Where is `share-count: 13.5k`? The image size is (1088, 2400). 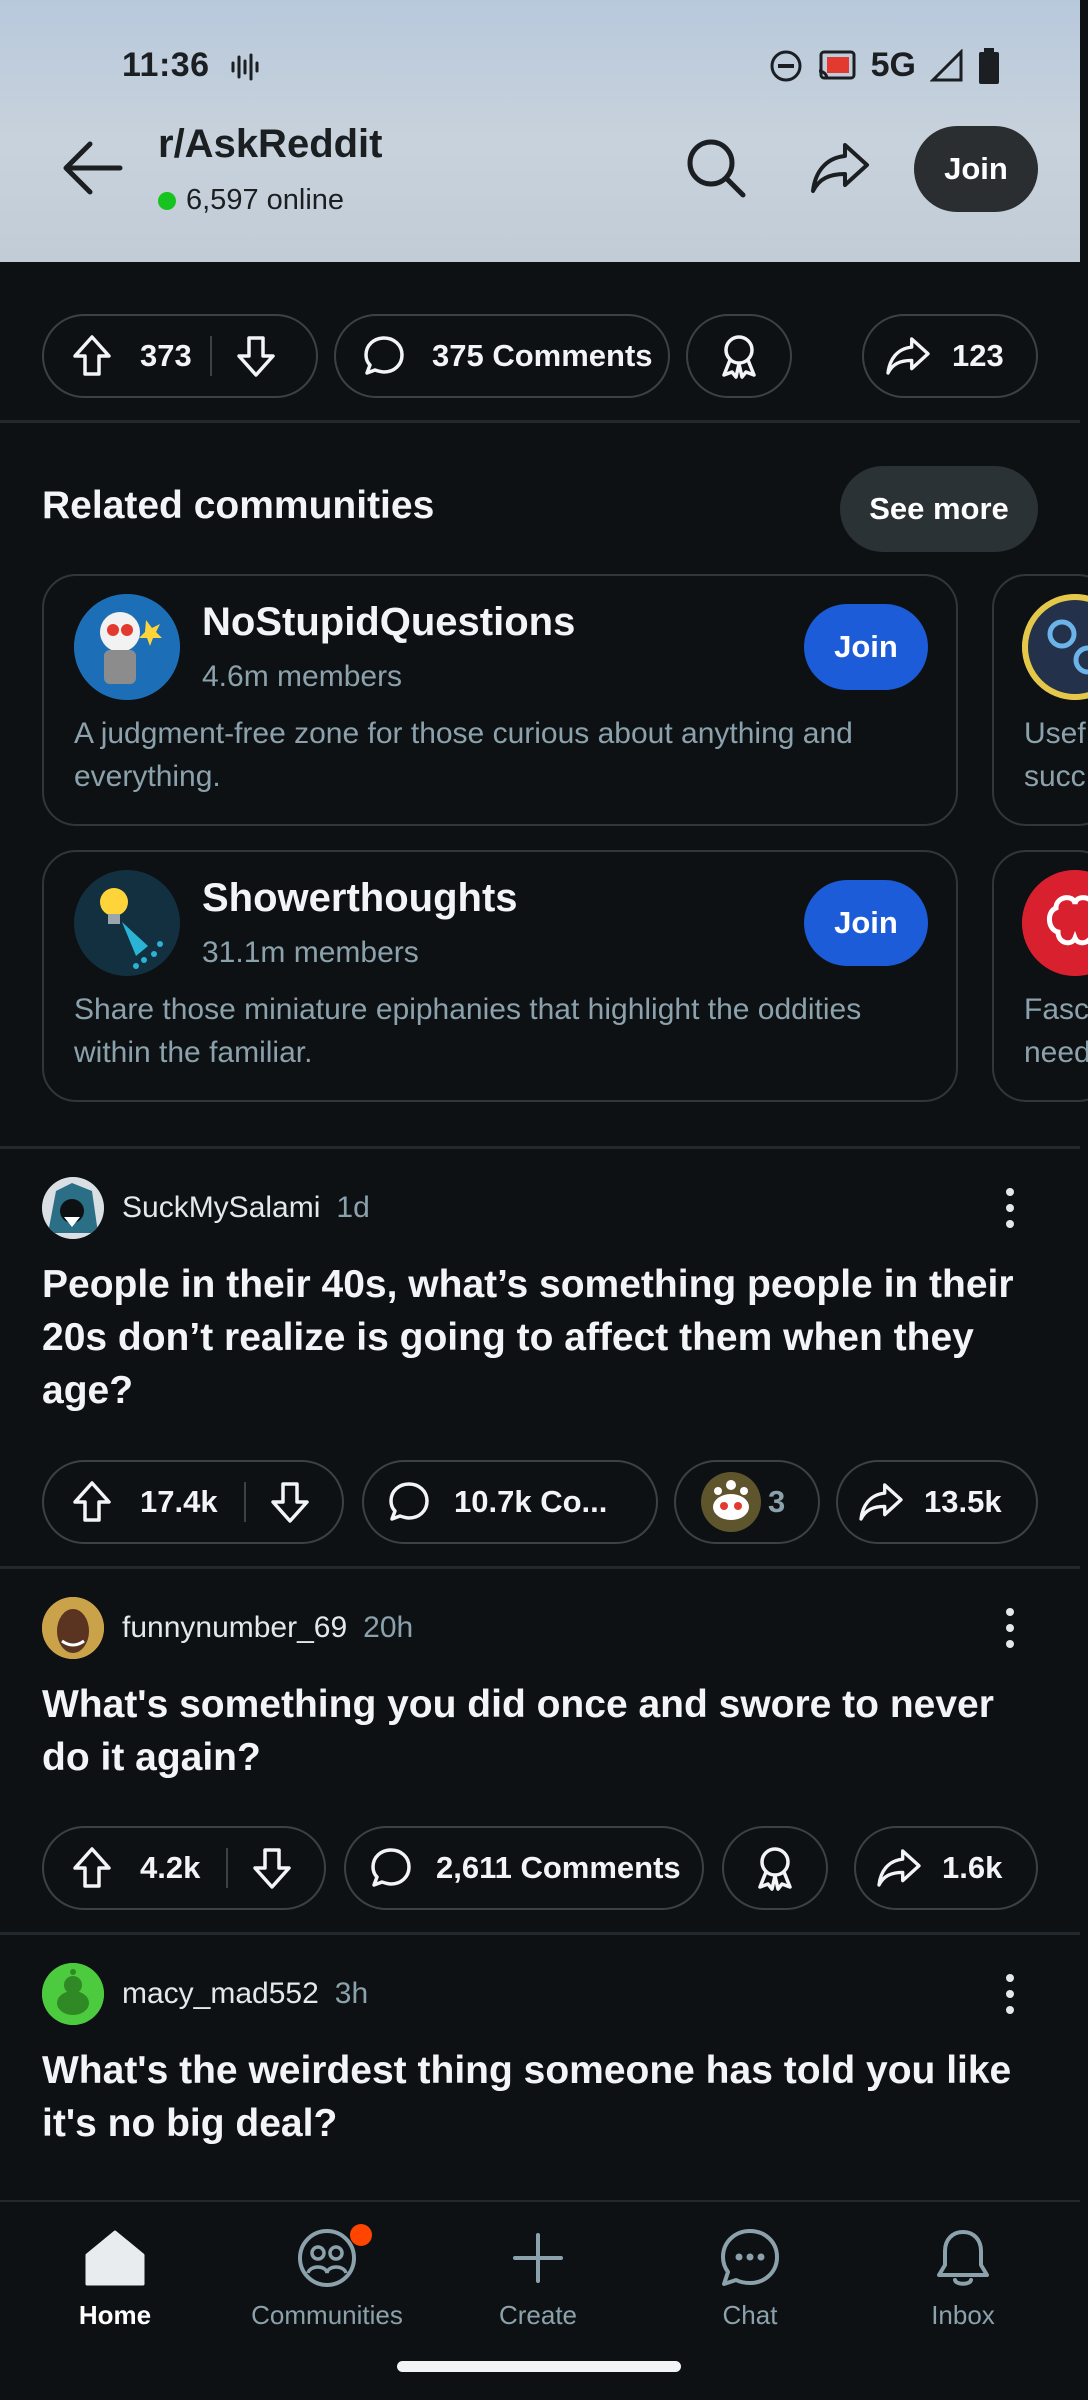 share-count: 13.5k is located at coordinates (963, 1501).